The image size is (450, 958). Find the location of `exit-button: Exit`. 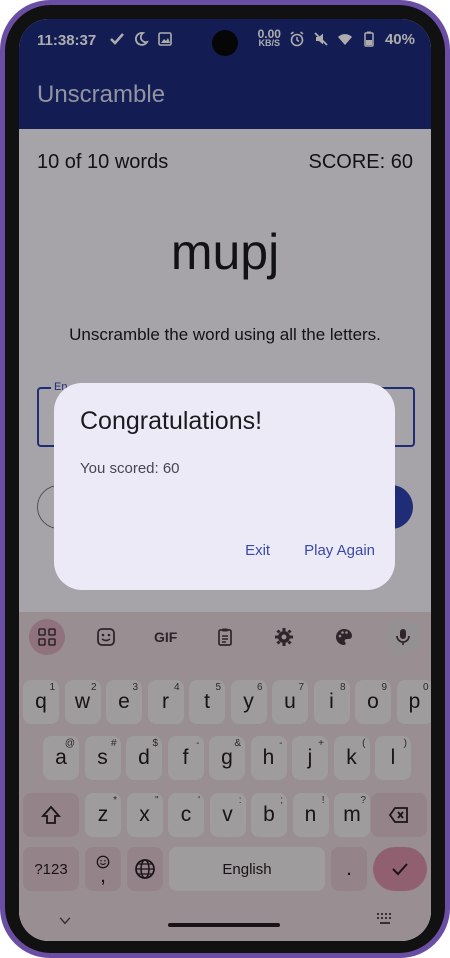

exit-button: Exit is located at coordinates (257, 550).